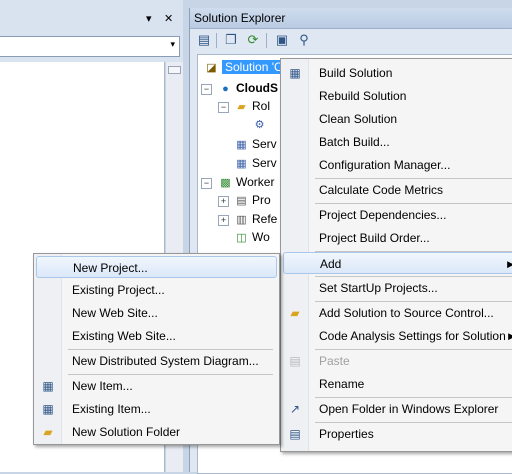  What do you see at coordinates (241, 219) in the screenshot?
I see `references-icon: ▥` at bounding box center [241, 219].